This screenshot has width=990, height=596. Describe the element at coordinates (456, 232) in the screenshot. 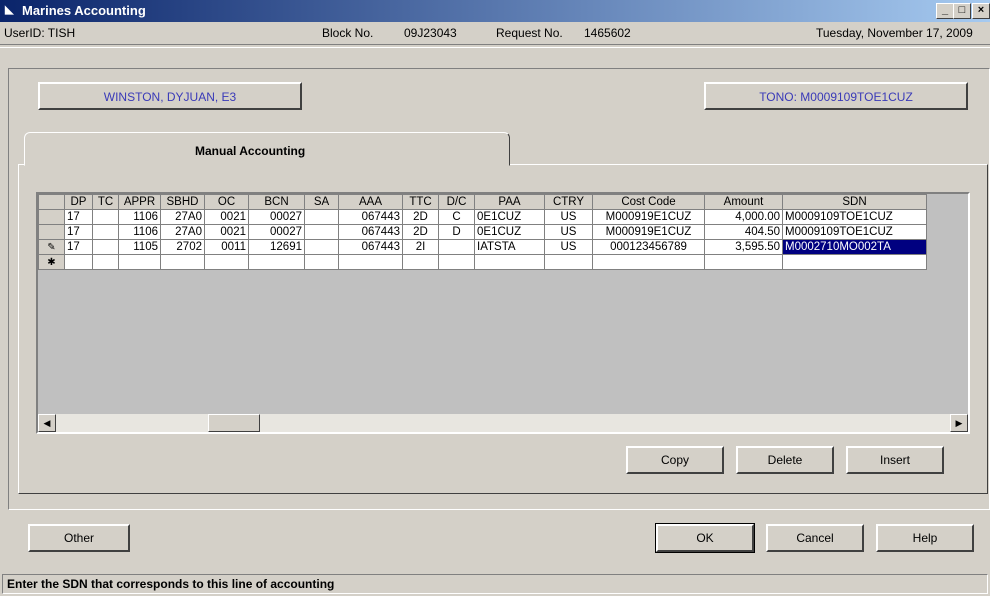

I see `table-cell-d-c: D` at that location.